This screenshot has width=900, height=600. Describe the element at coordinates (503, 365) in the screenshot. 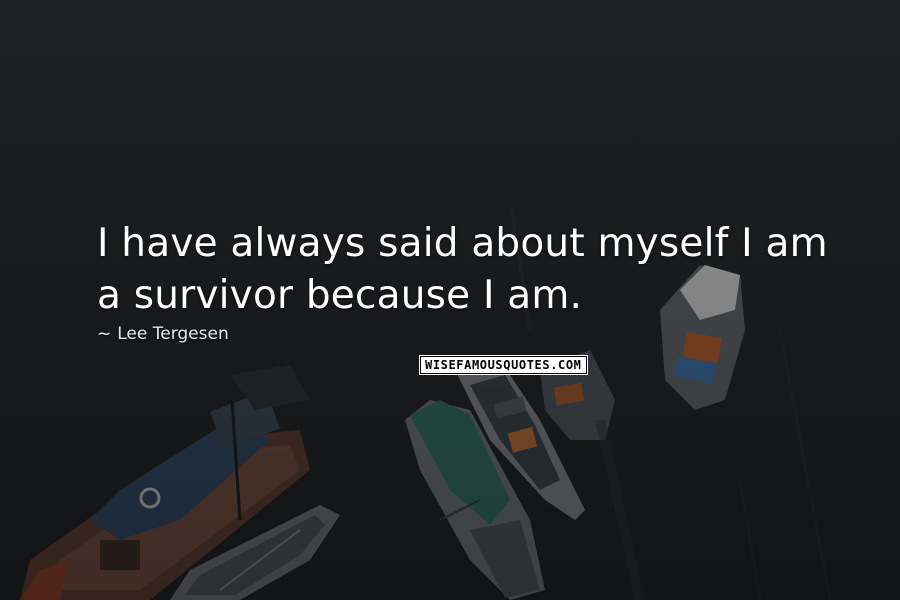

I see `watermark-logo: WISEFAMOUSQUOTES.COM` at that location.